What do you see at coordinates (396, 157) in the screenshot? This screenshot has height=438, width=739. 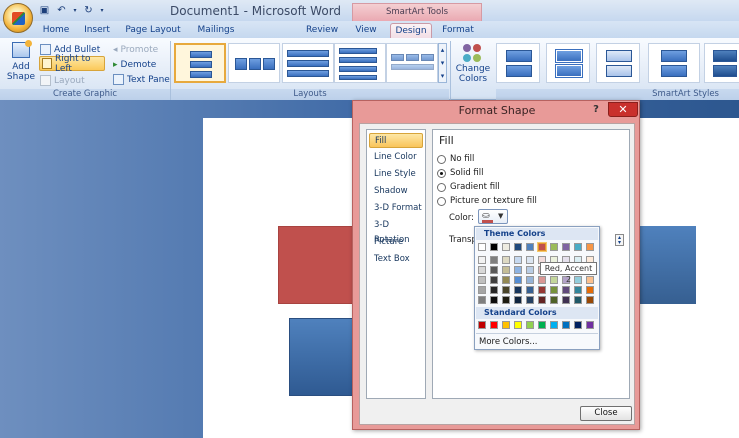 I see `category-line-color: Line Color` at bounding box center [396, 157].